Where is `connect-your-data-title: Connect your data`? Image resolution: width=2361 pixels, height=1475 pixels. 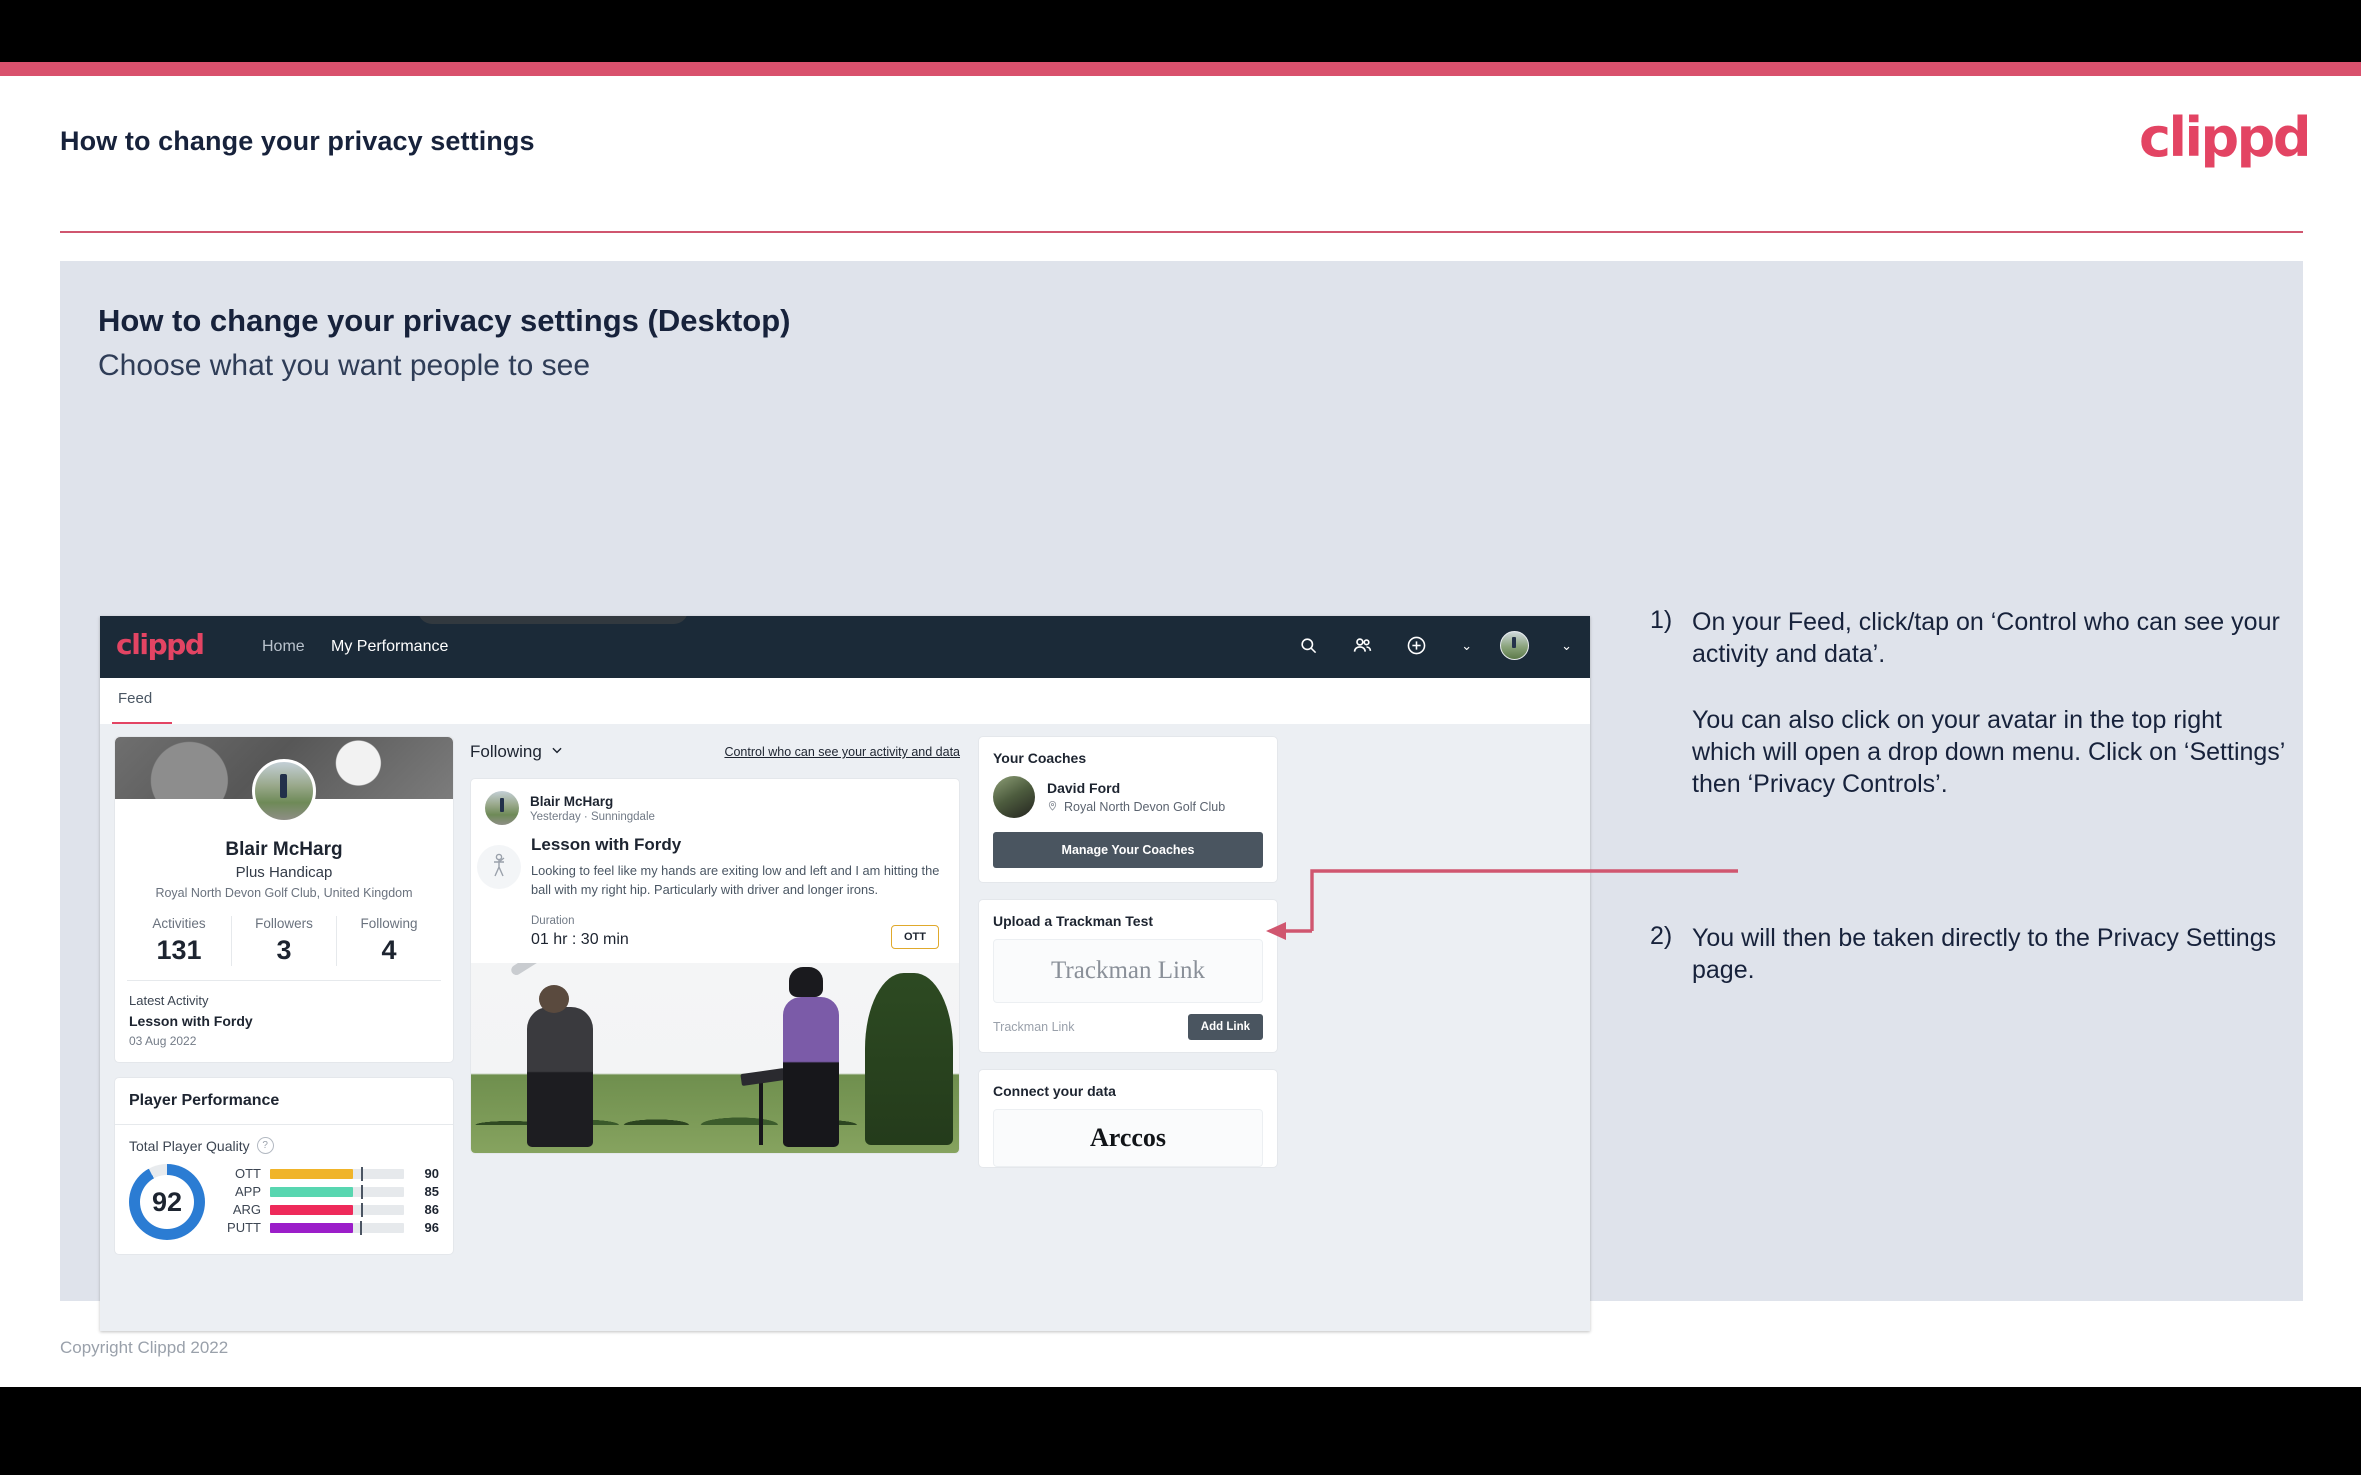 connect-your-data-title: Connect your data is located at coordinates (1054, 1091).